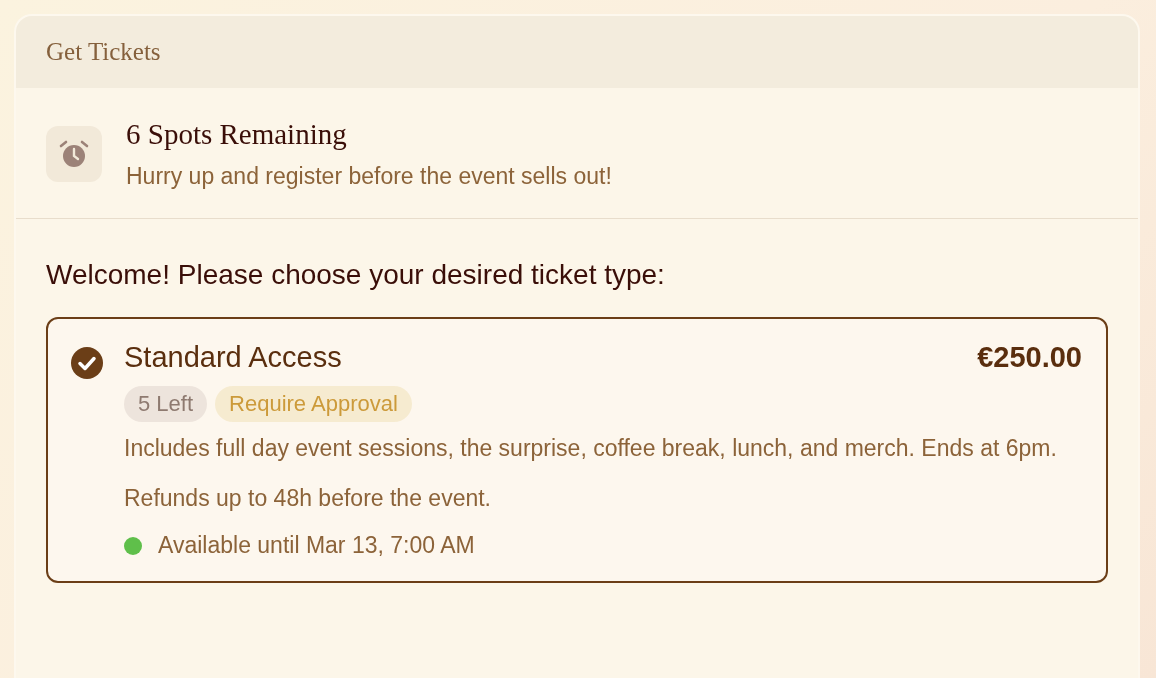 This screenshot has width=1156, height=678. I want to click on ticket-prompt: Welcome! Please choose your desired ticket type:, so click(356, 275).